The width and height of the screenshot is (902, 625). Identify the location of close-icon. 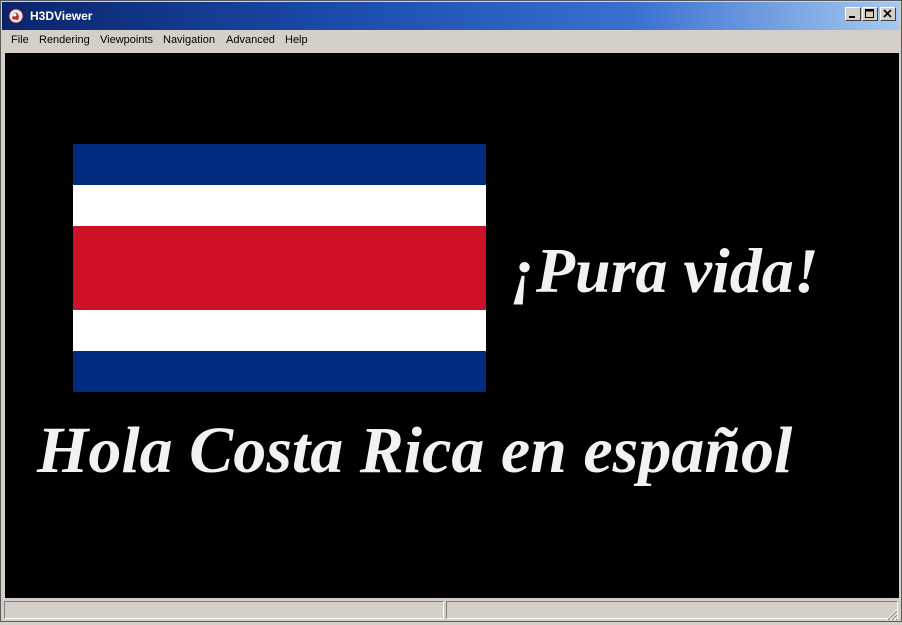
(887, 13).